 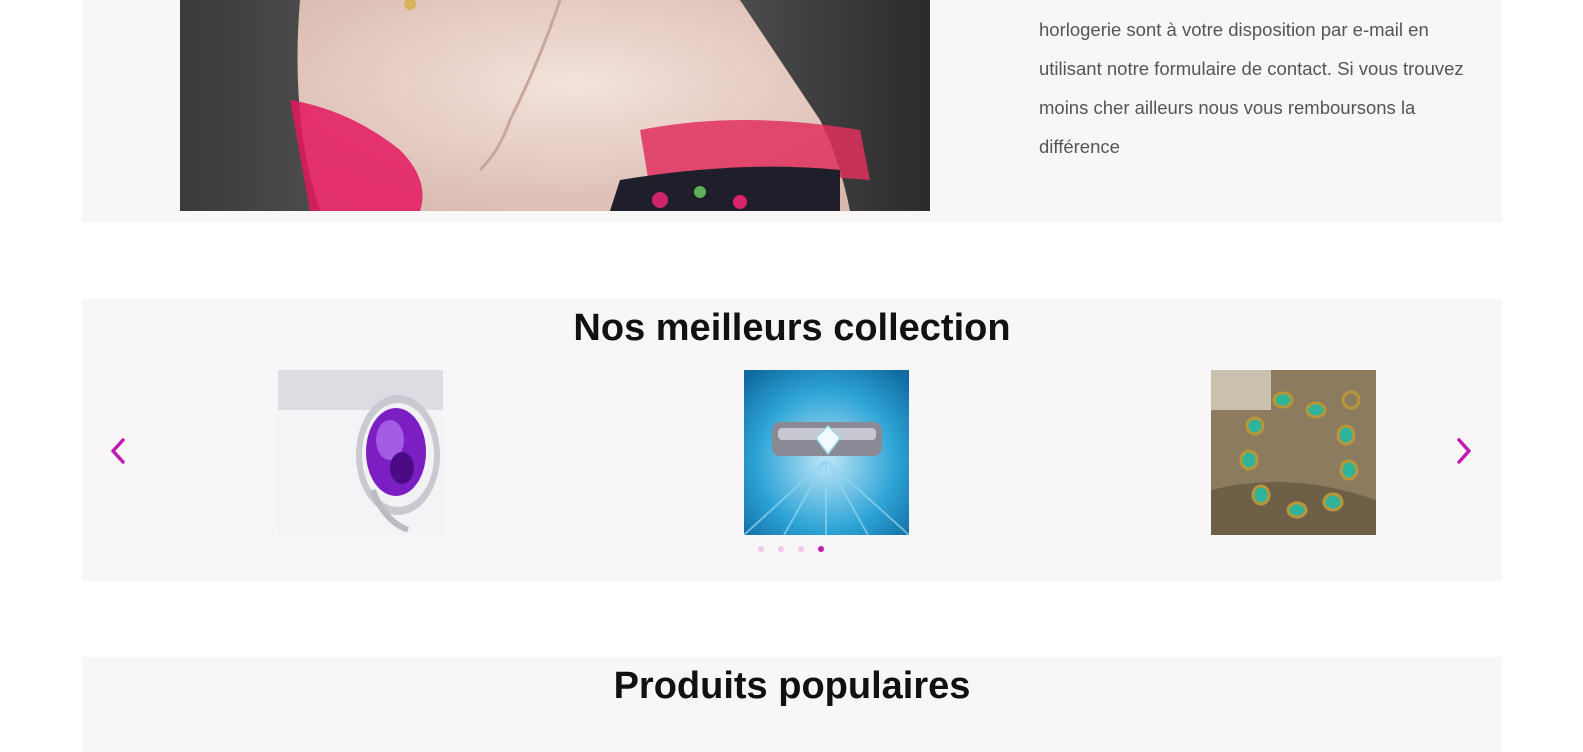 I want to click on carousel-next-button, so click(x=1464, y=451).